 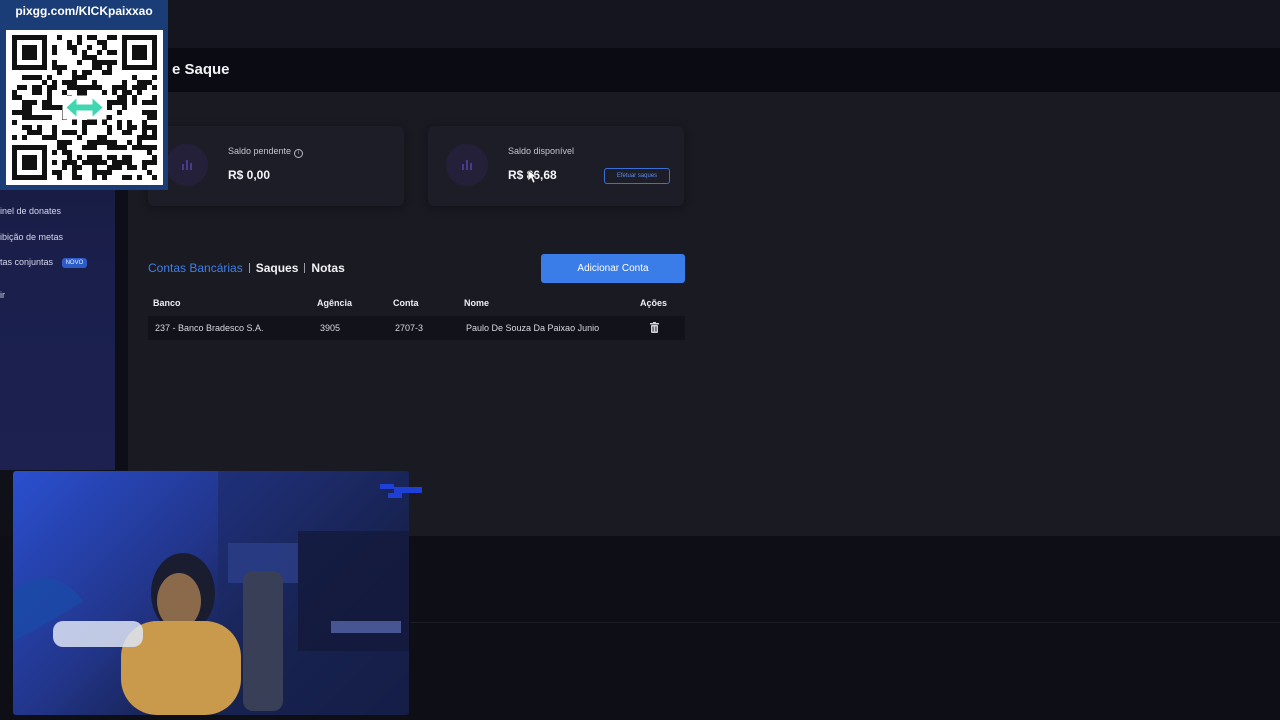 What do you see at coordinates (201, 69) in the screenshot?
I see `page-title: e Saque` at bounding box center [201, 69].